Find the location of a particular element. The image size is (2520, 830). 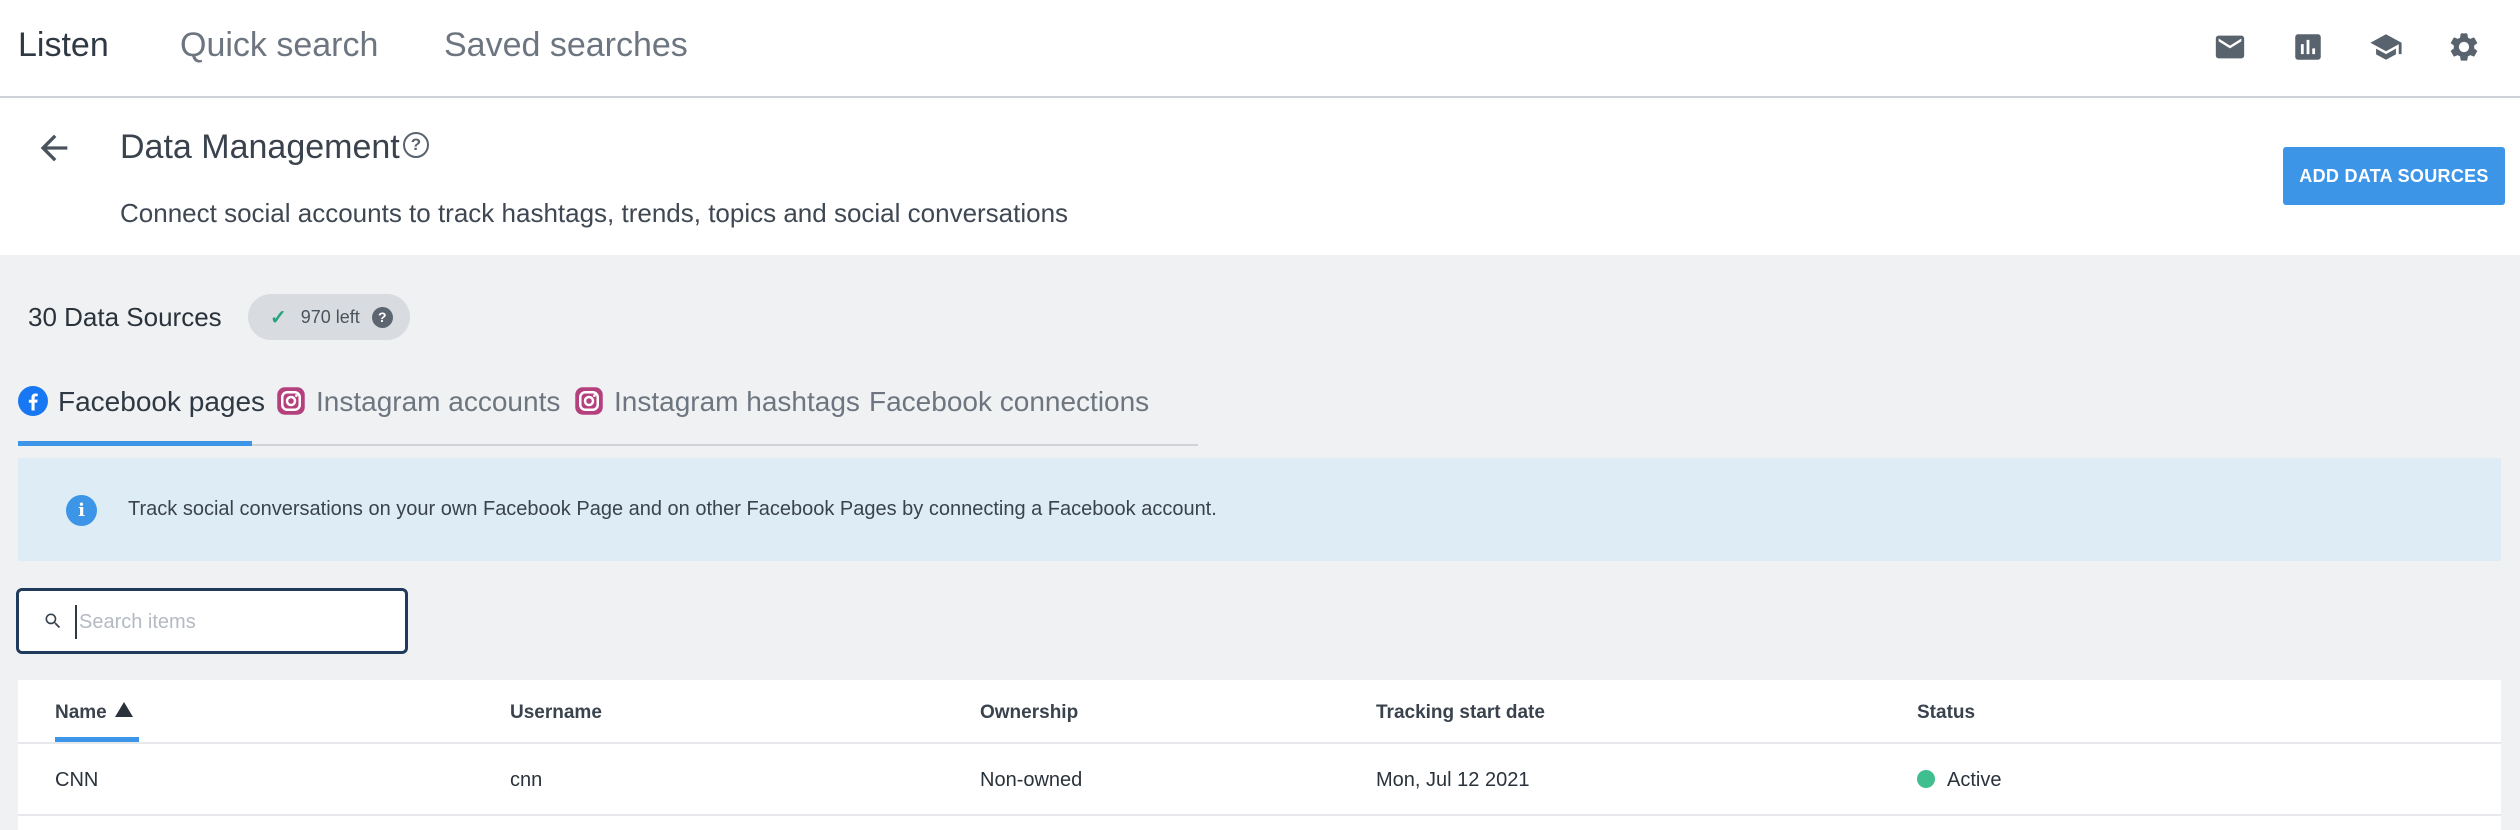

tab-instagram-accounts: Instagram accounts is located at coordinates (418, 413).